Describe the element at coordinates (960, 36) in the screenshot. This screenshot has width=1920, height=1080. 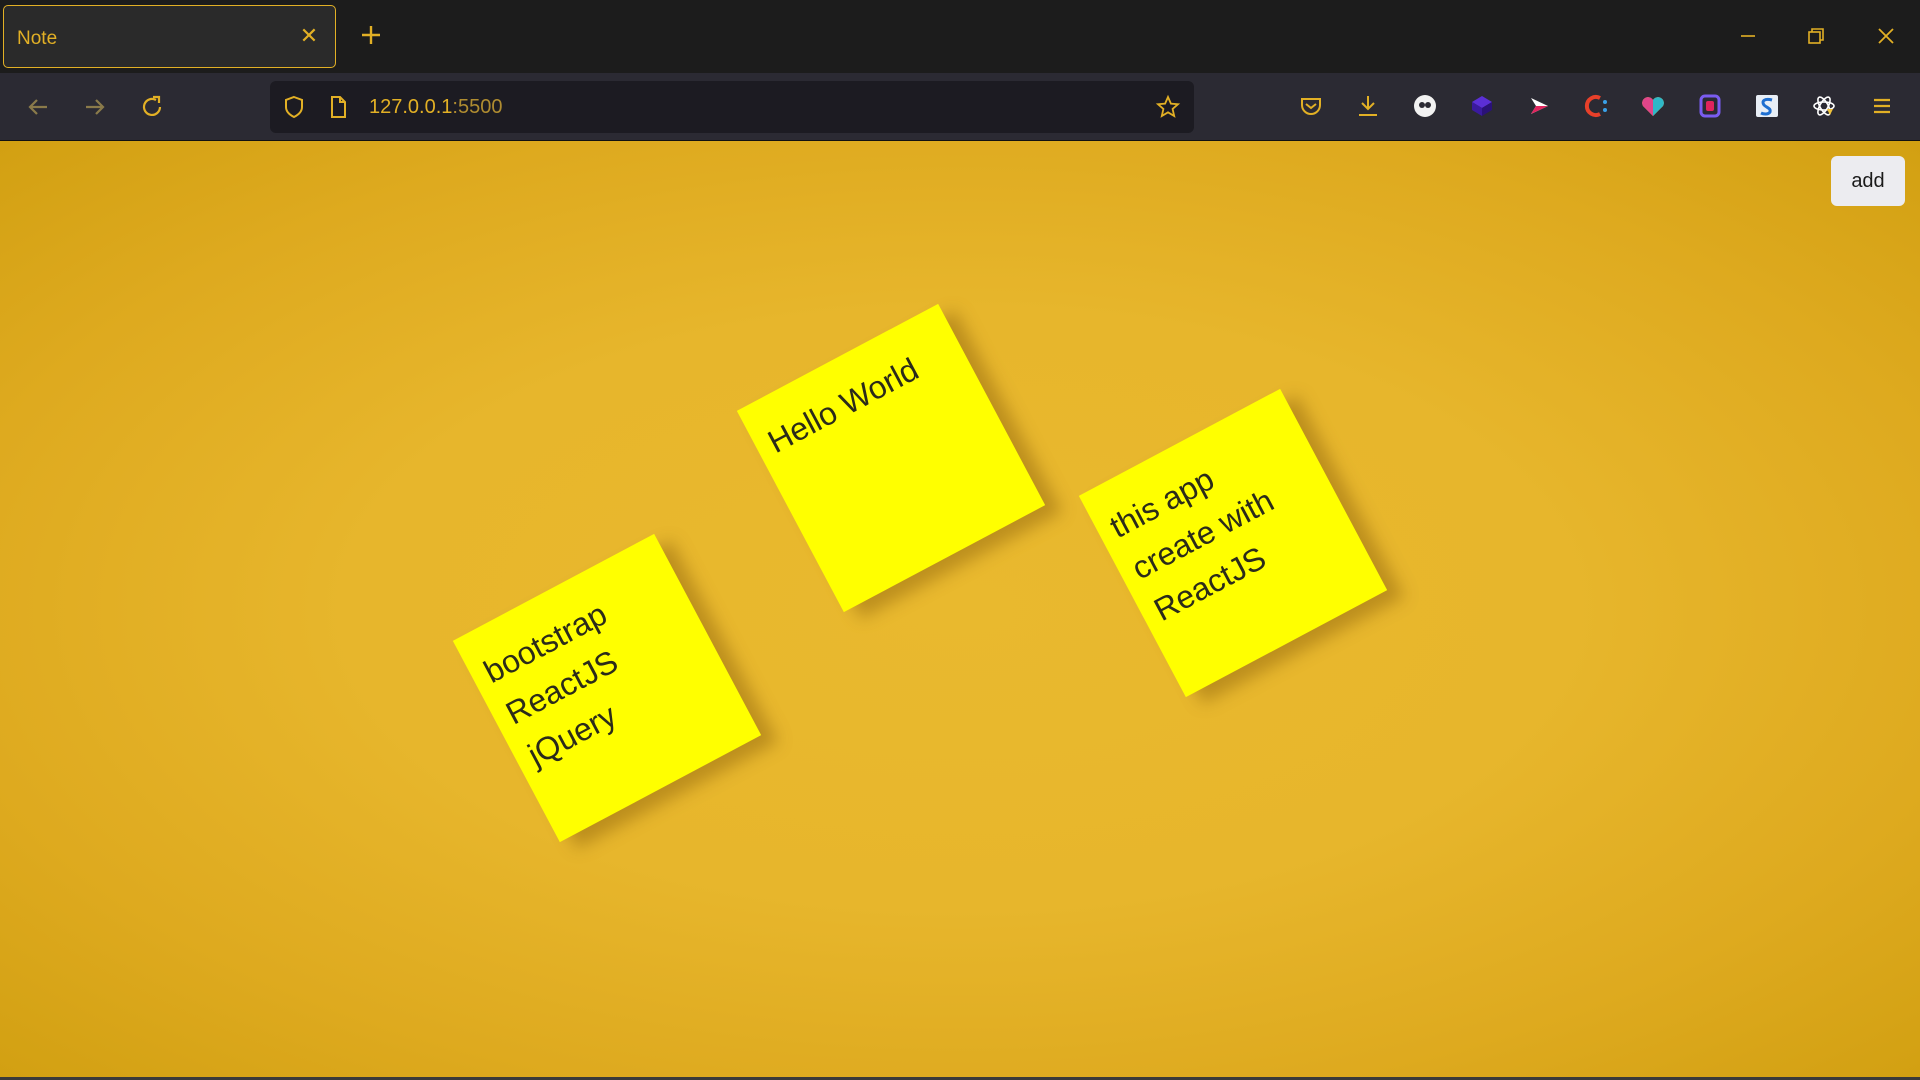
I see `tab-strip: Note ✕` at that location.